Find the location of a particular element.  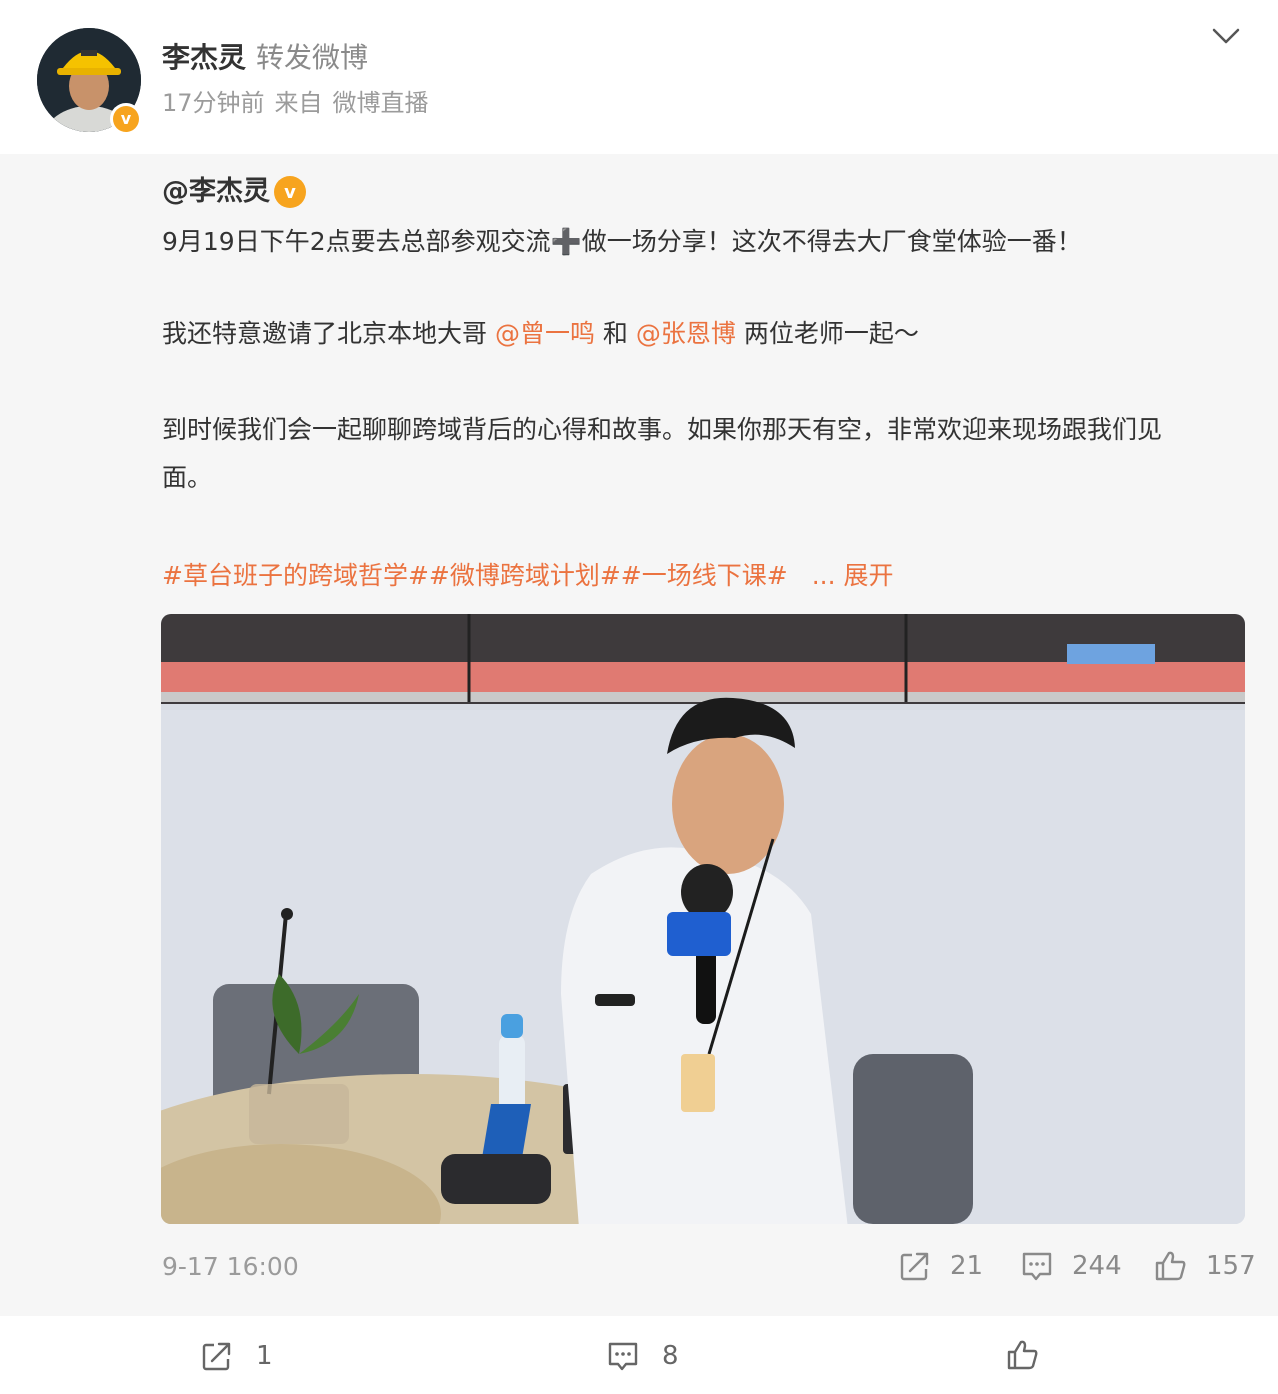

repost-label: 转发微博 is located at coordinates (312, 57).